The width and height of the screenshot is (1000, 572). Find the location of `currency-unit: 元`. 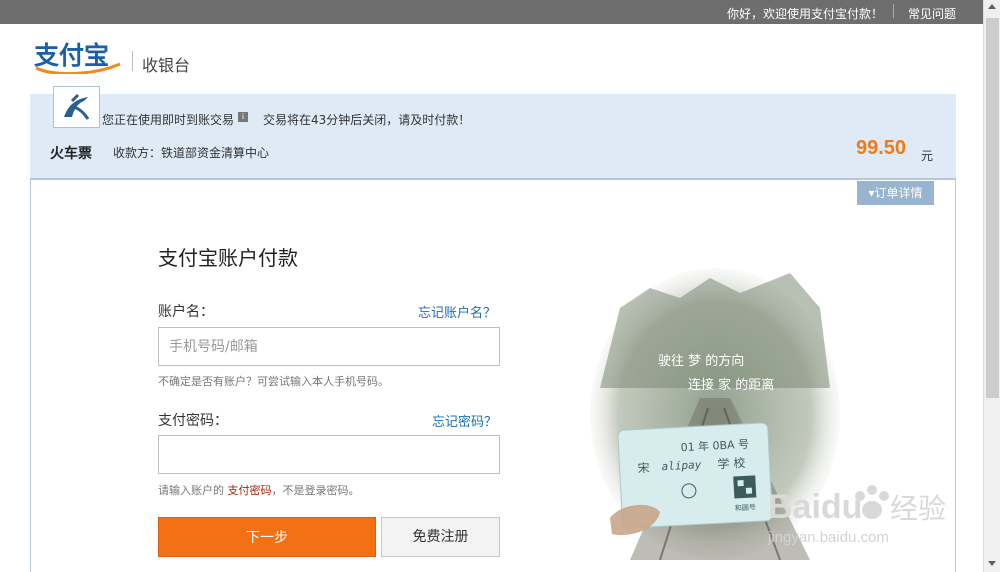

currency-unit: 元 is located at coordinates (927, 156).